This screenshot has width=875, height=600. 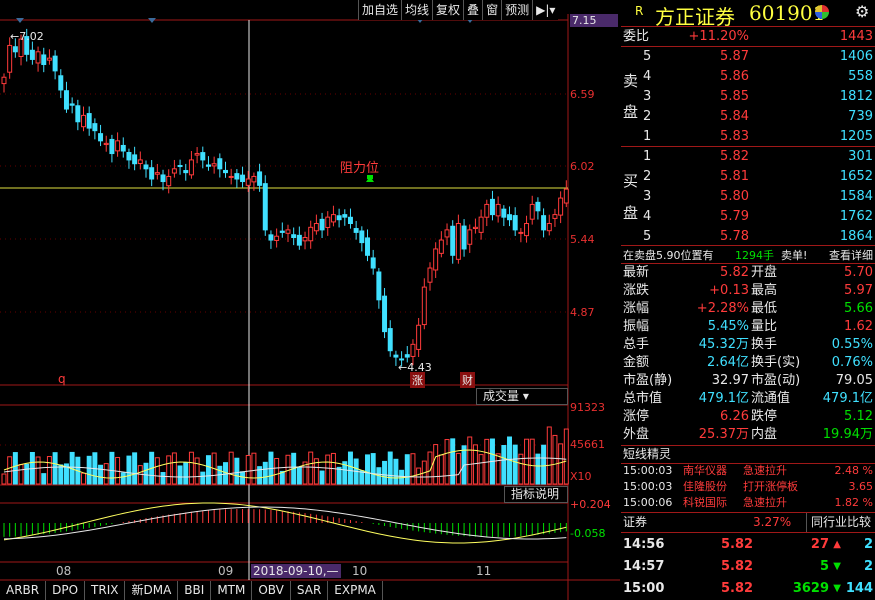 What do you see at coordinates (467, 380) in the screenshot?
I see `cai-marker: 财` at bounding box center [467, 380].